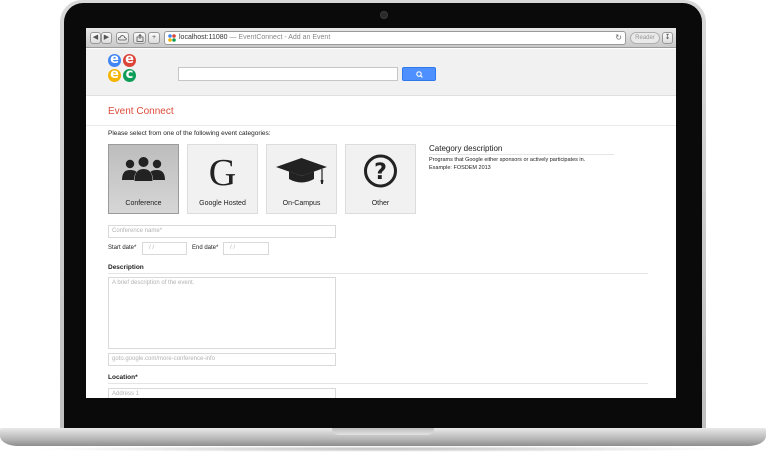  I want to click on google-g-icon: G, so click(222, 172).